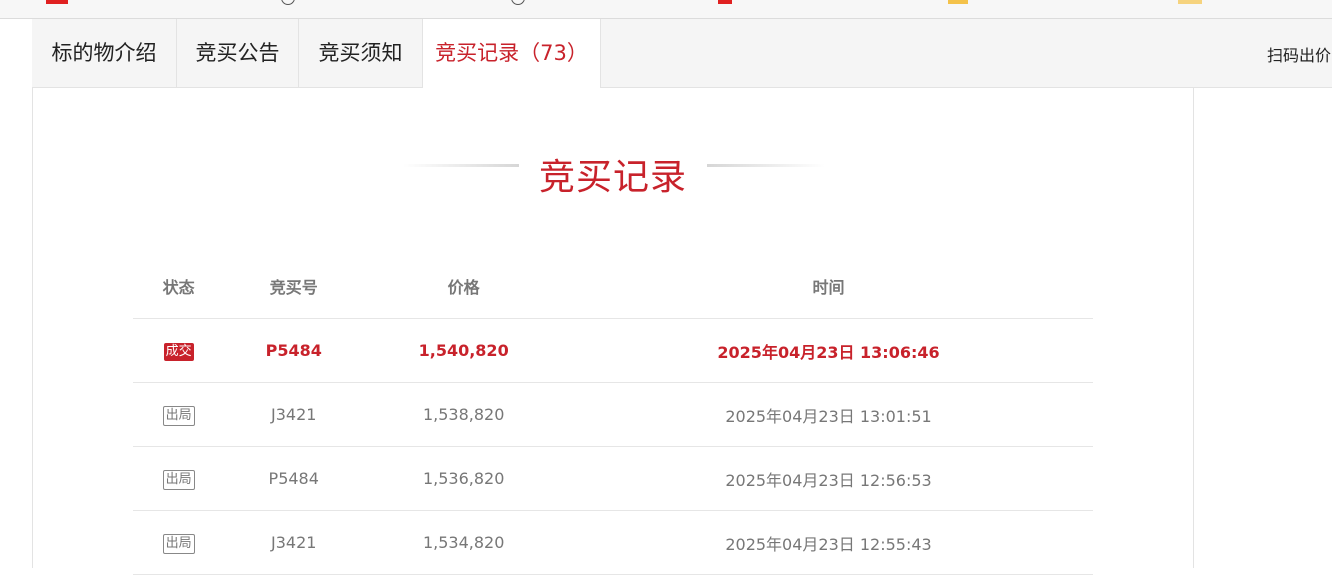 This screenshot has height=575, width=1332. I want to click on status-cell: 成交, so click(179, 350).